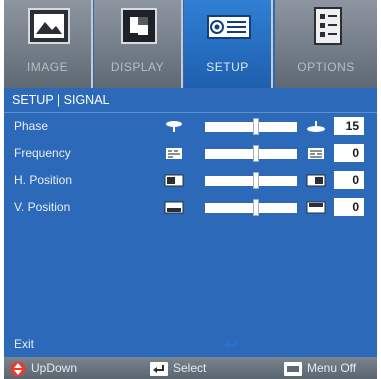  Describe the element at coordinates (256, 126) in the screenshot. I see `phase-slider-handle` at that location.